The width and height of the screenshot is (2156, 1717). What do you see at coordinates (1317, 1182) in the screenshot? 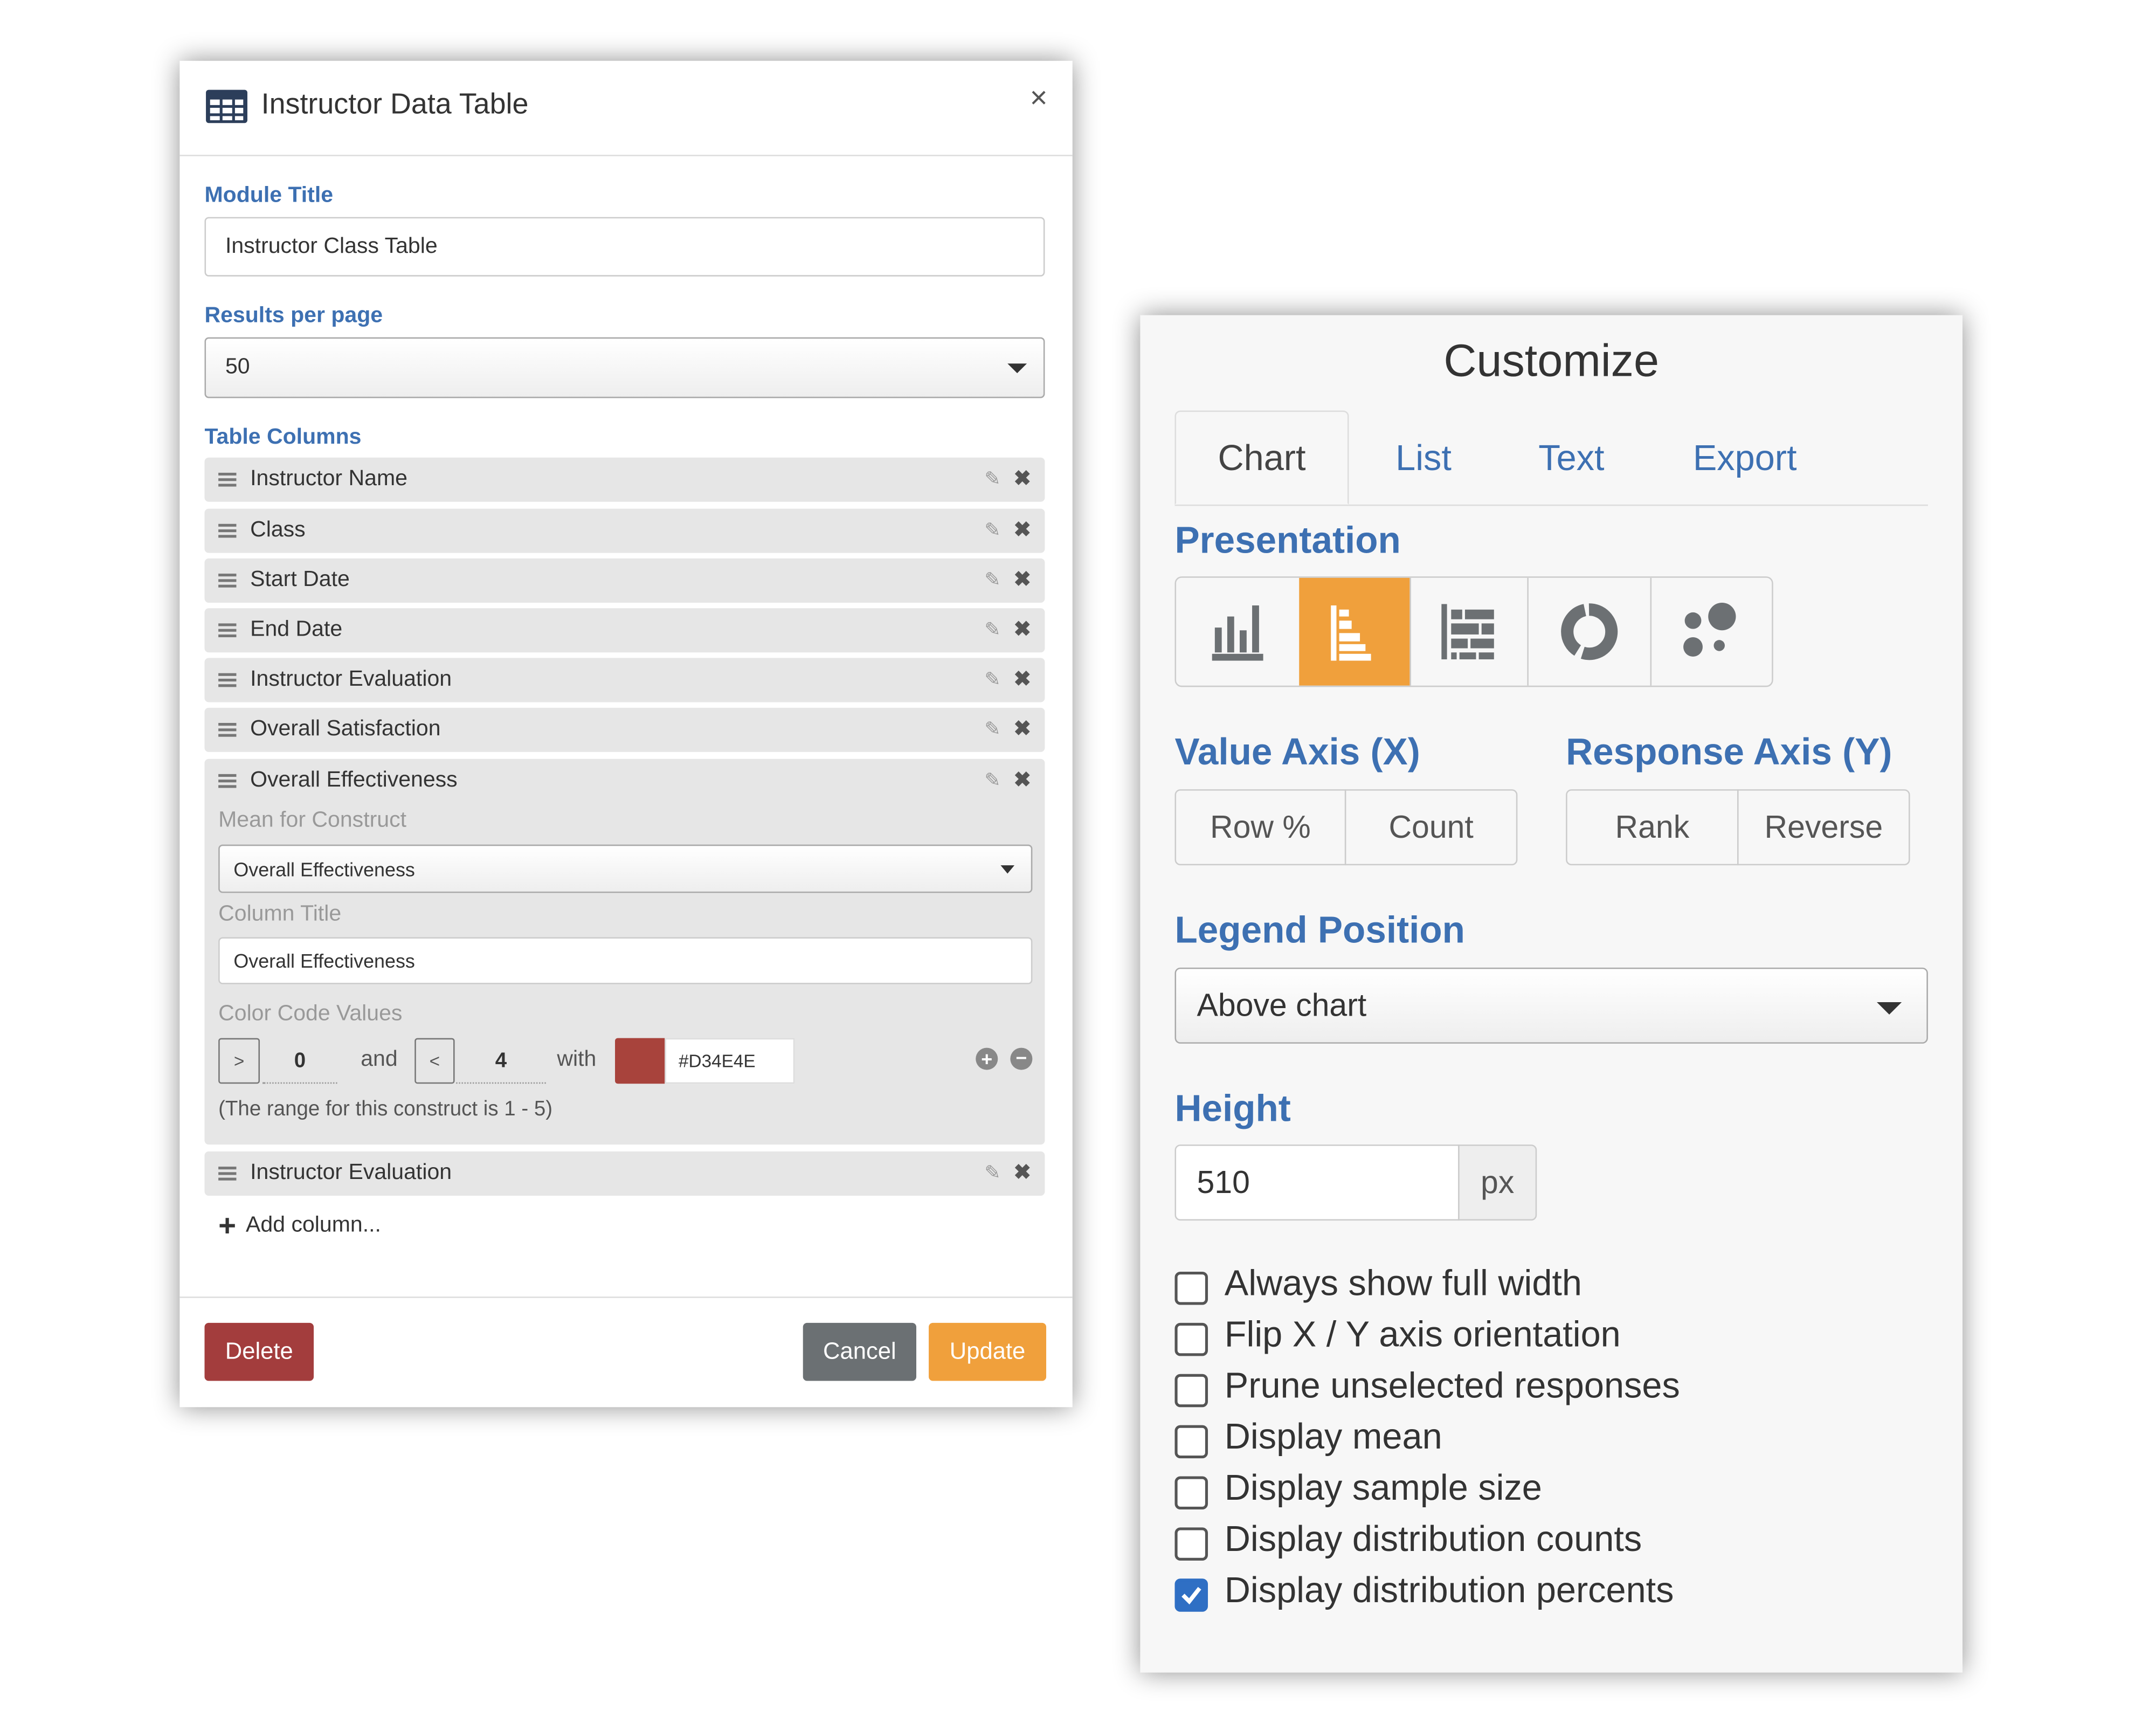
I see `height-input: 510` at bounding box center [1317, 1182].